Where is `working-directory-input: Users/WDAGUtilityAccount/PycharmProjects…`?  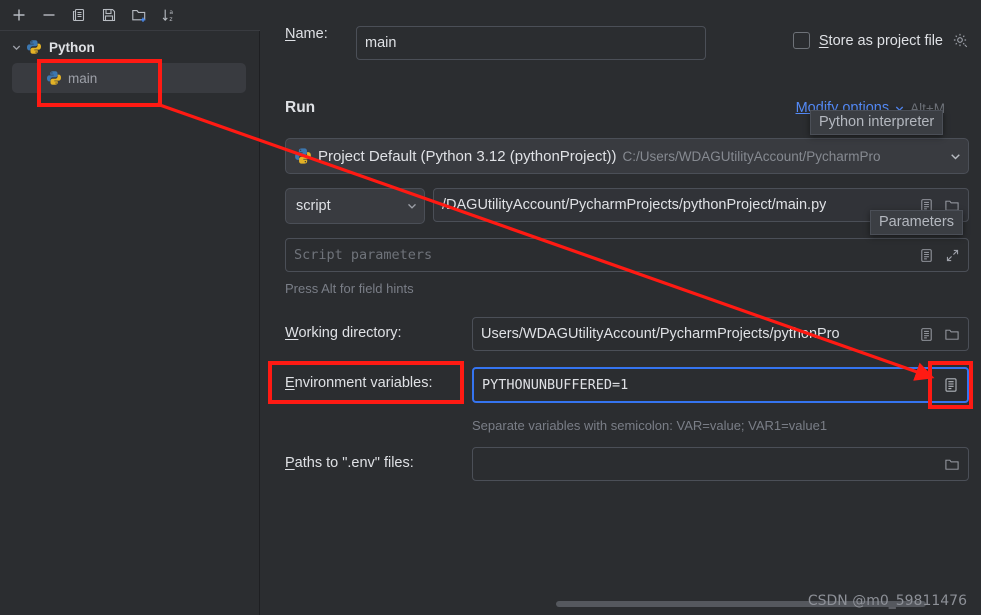 working-directory-input: Users/WDAGUtilityAccount/PycharmProjects… is located at coordinates (720, 334).